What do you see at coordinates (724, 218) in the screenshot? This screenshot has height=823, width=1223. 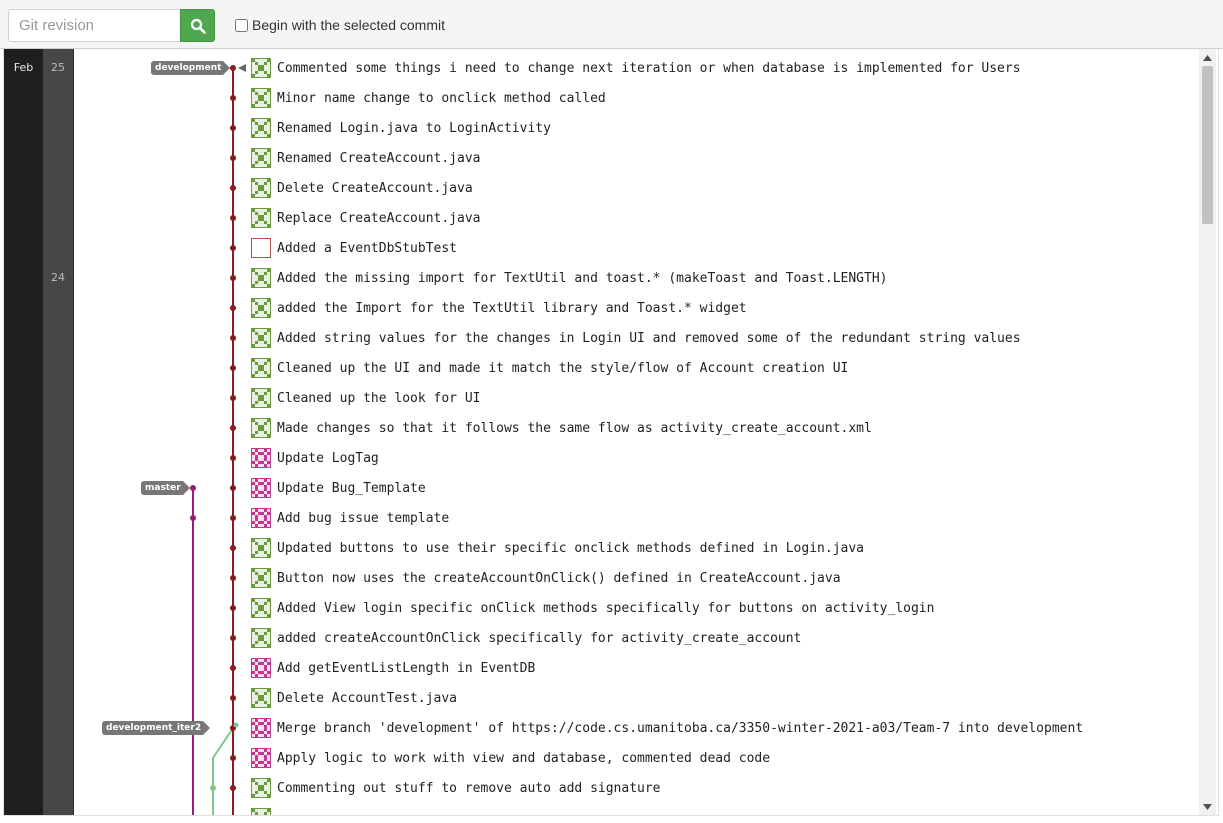 I see `commit-row: Replace CreateAccount.java` at bounding box center [724, 218].